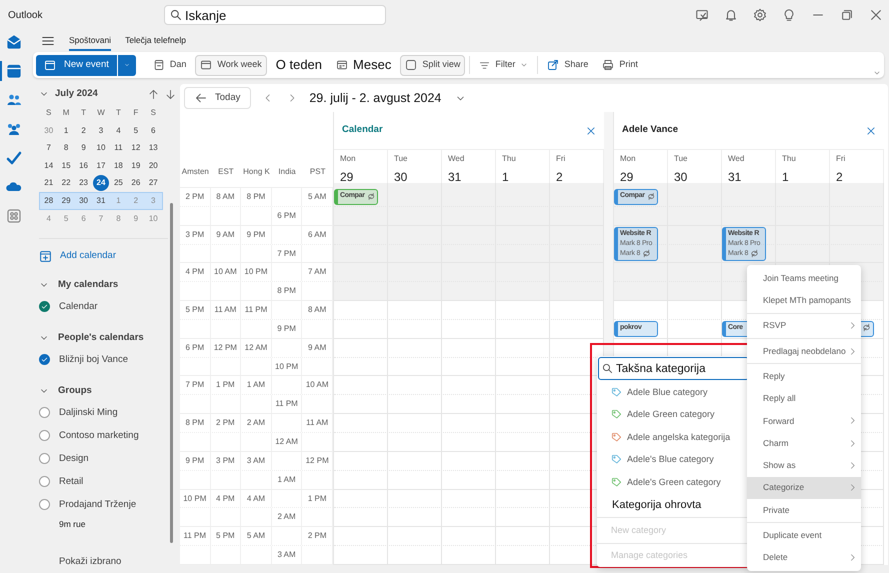 The width and height of the screenshot is (889, 573). What do you see at coordinates (804, 557) in the screenshot?
I see `menu-item: Delete` at bounding box center [804, 557].